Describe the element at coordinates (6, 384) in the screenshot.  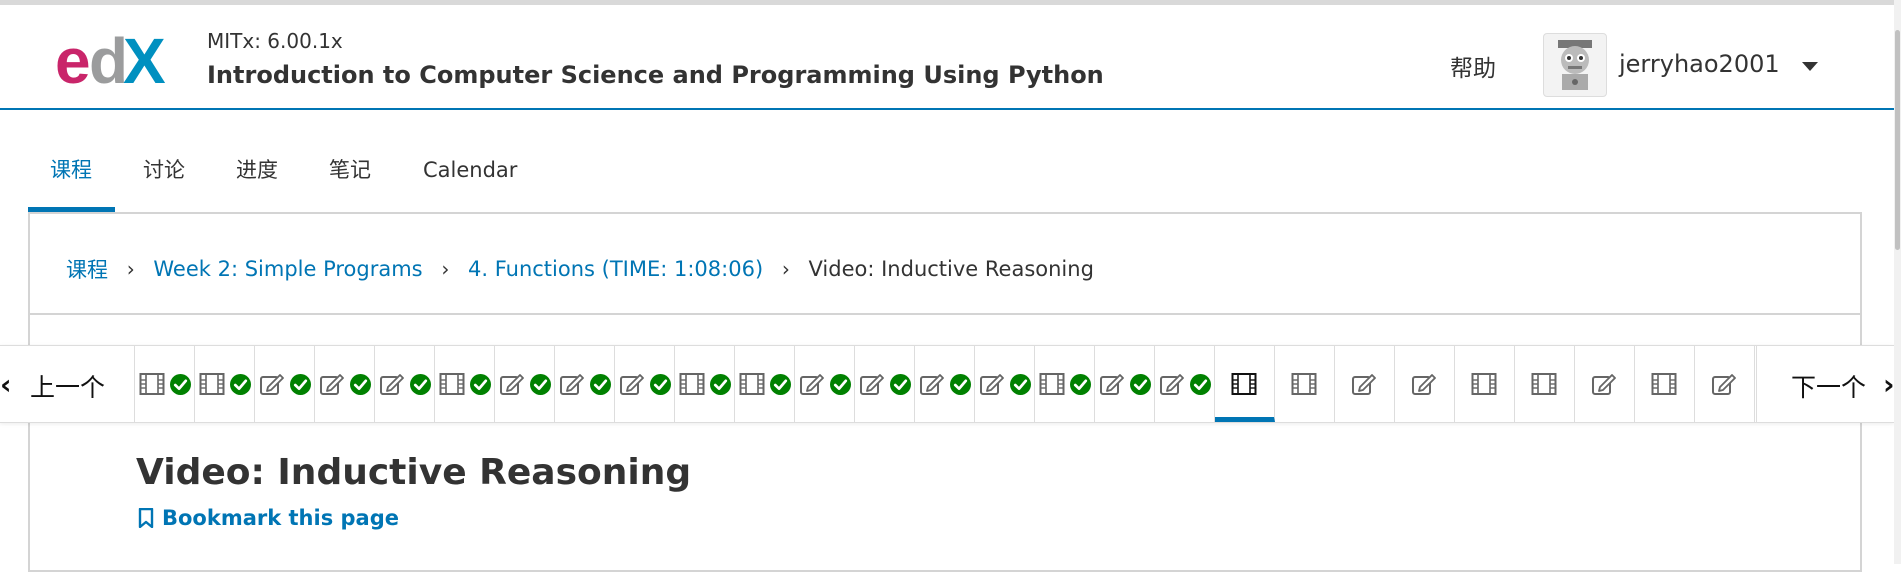
I see `chevron-left-icon: ‹` at that location.